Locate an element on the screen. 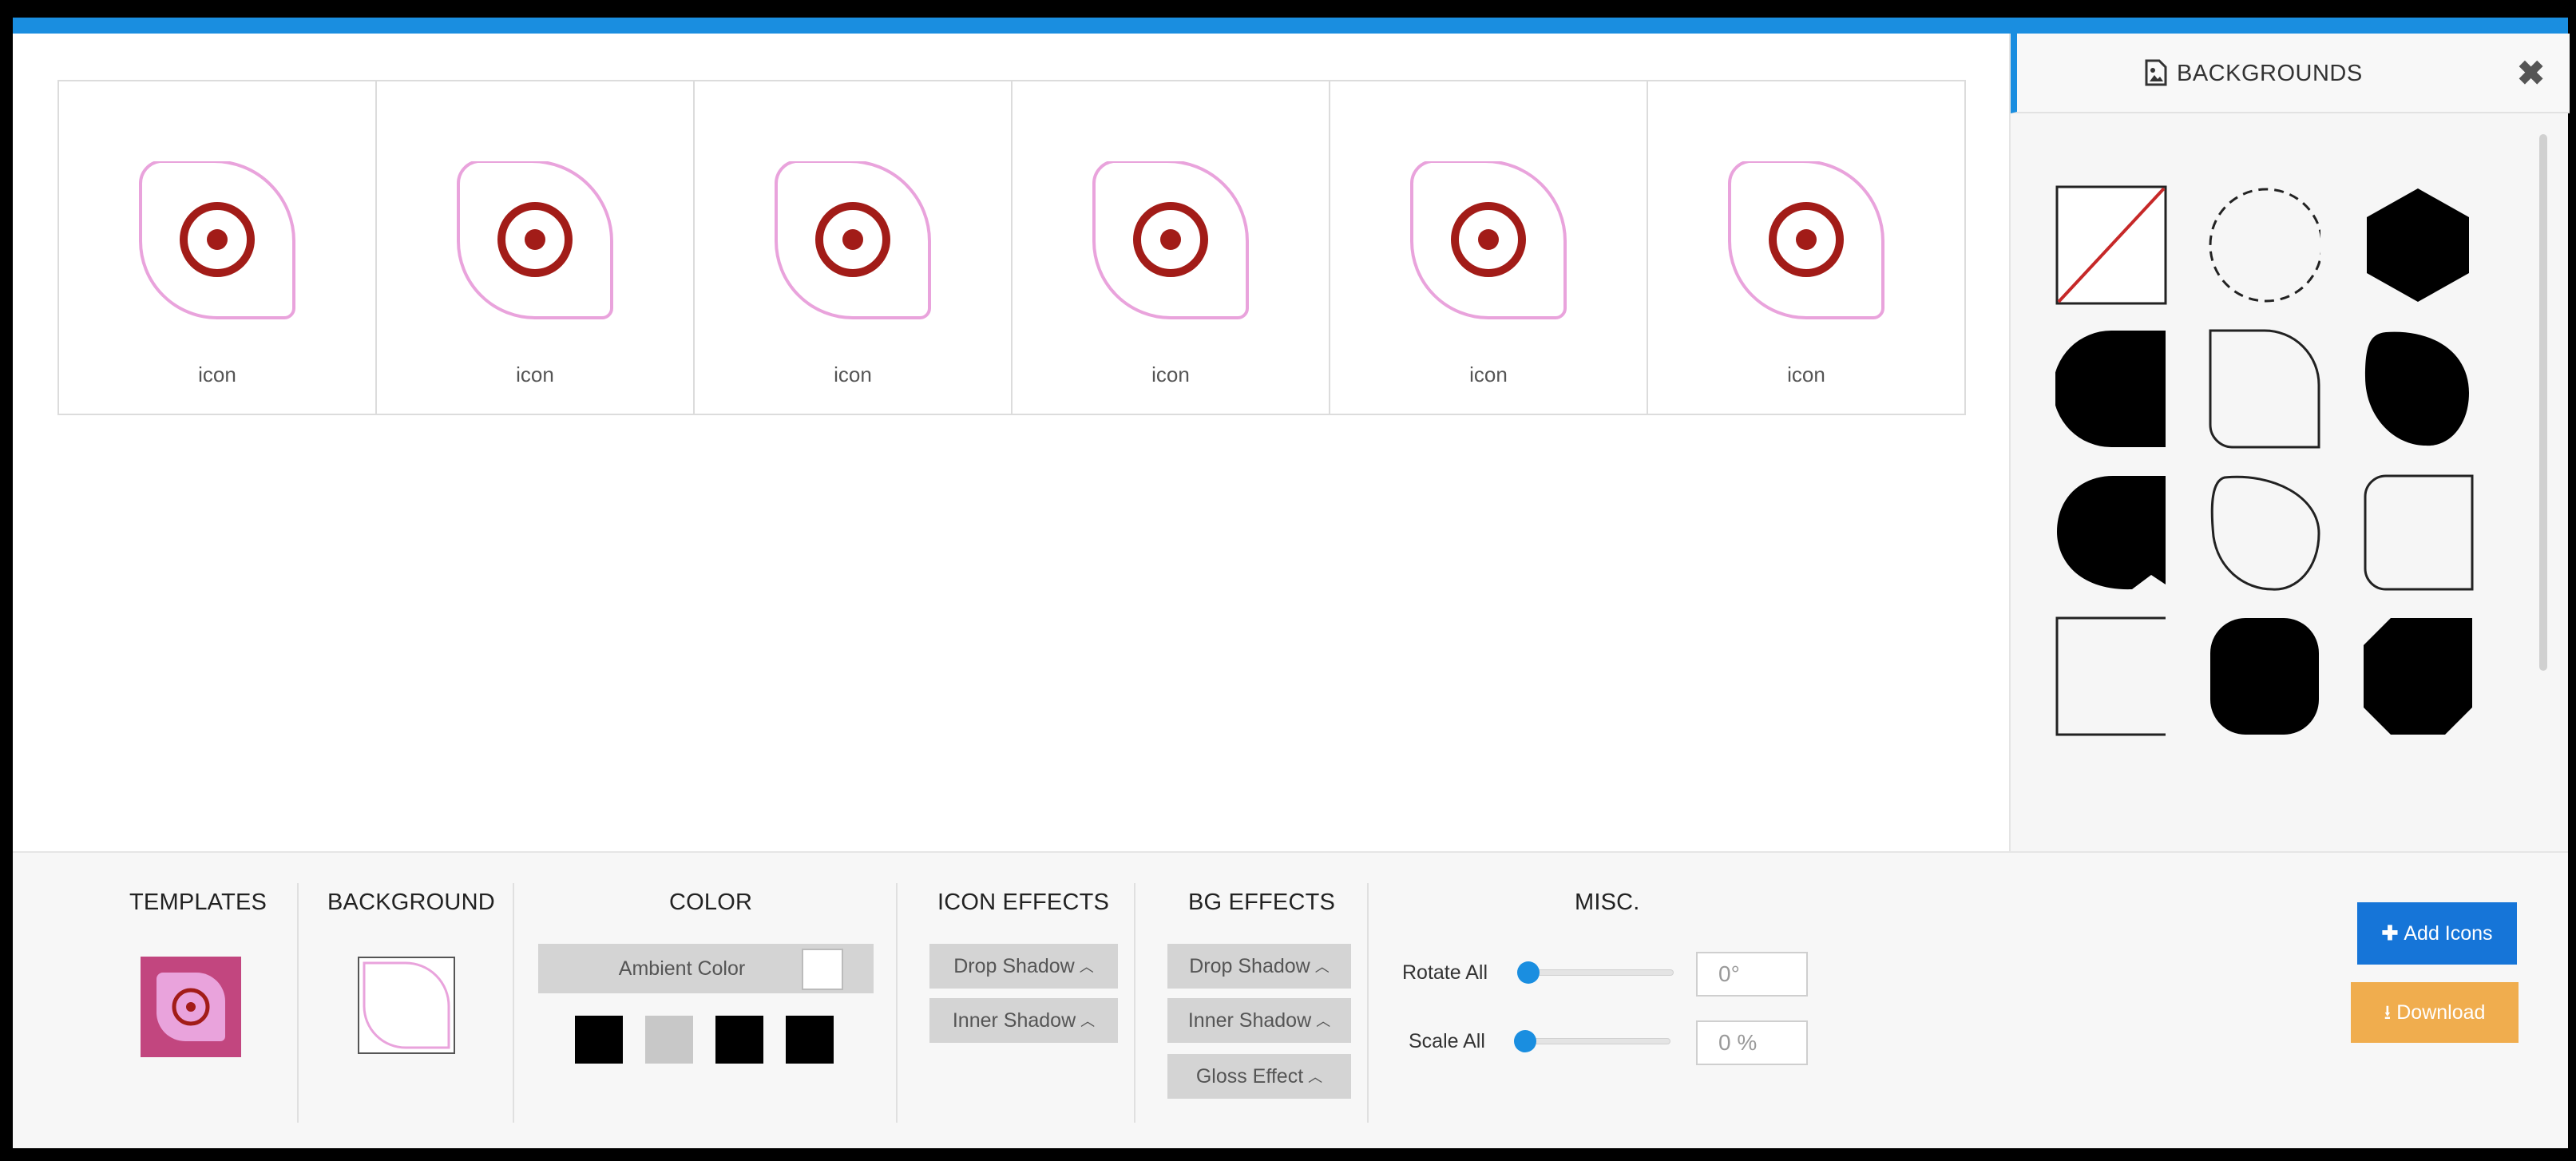  panel-header: BACKGROUNDS ✖ is located at coordinates (2290, 73).